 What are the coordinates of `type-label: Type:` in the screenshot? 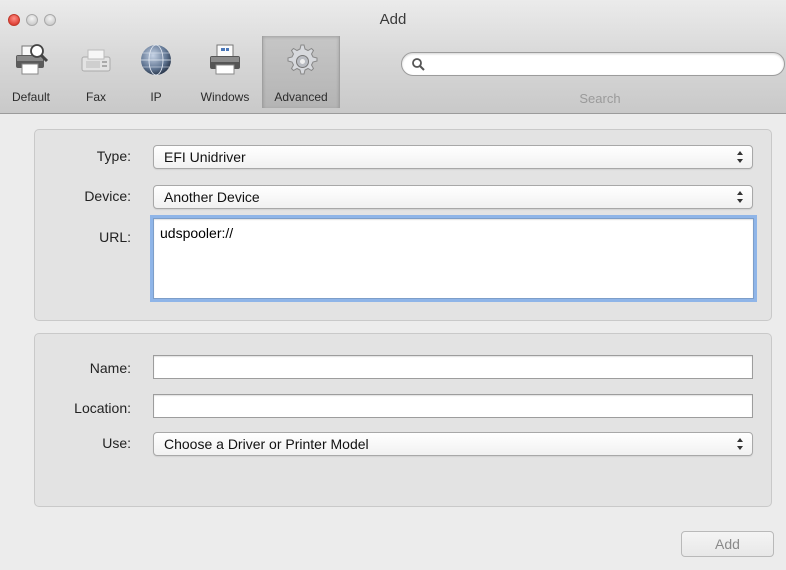 It's located at (113, 156).